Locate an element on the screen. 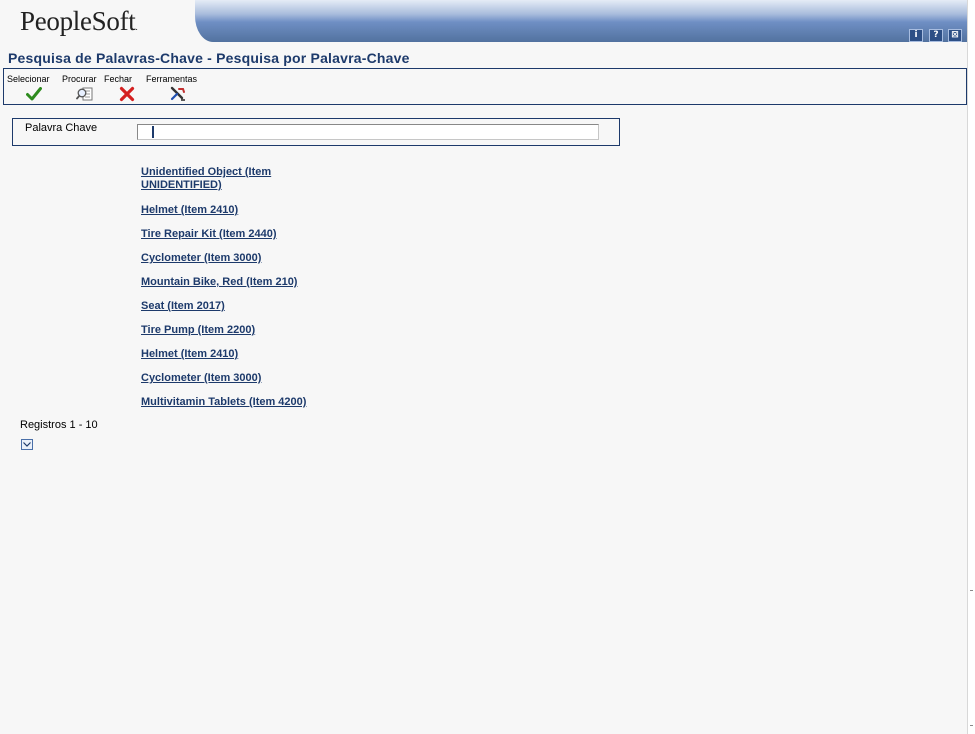  select-label: Selecionar is located at coordinates (28, 79).